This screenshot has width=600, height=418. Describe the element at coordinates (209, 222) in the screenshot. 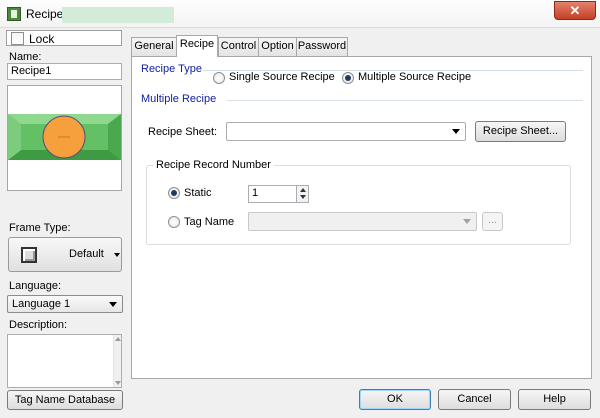

I see `tag-name-label: Tag Name` at that location.